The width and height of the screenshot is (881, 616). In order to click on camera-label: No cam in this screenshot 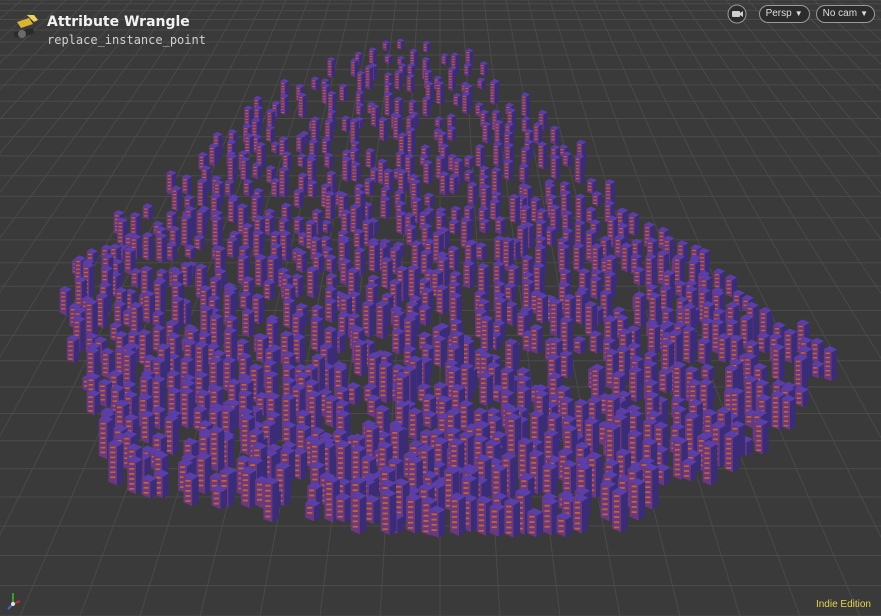, I will do `click(840, 13)`.